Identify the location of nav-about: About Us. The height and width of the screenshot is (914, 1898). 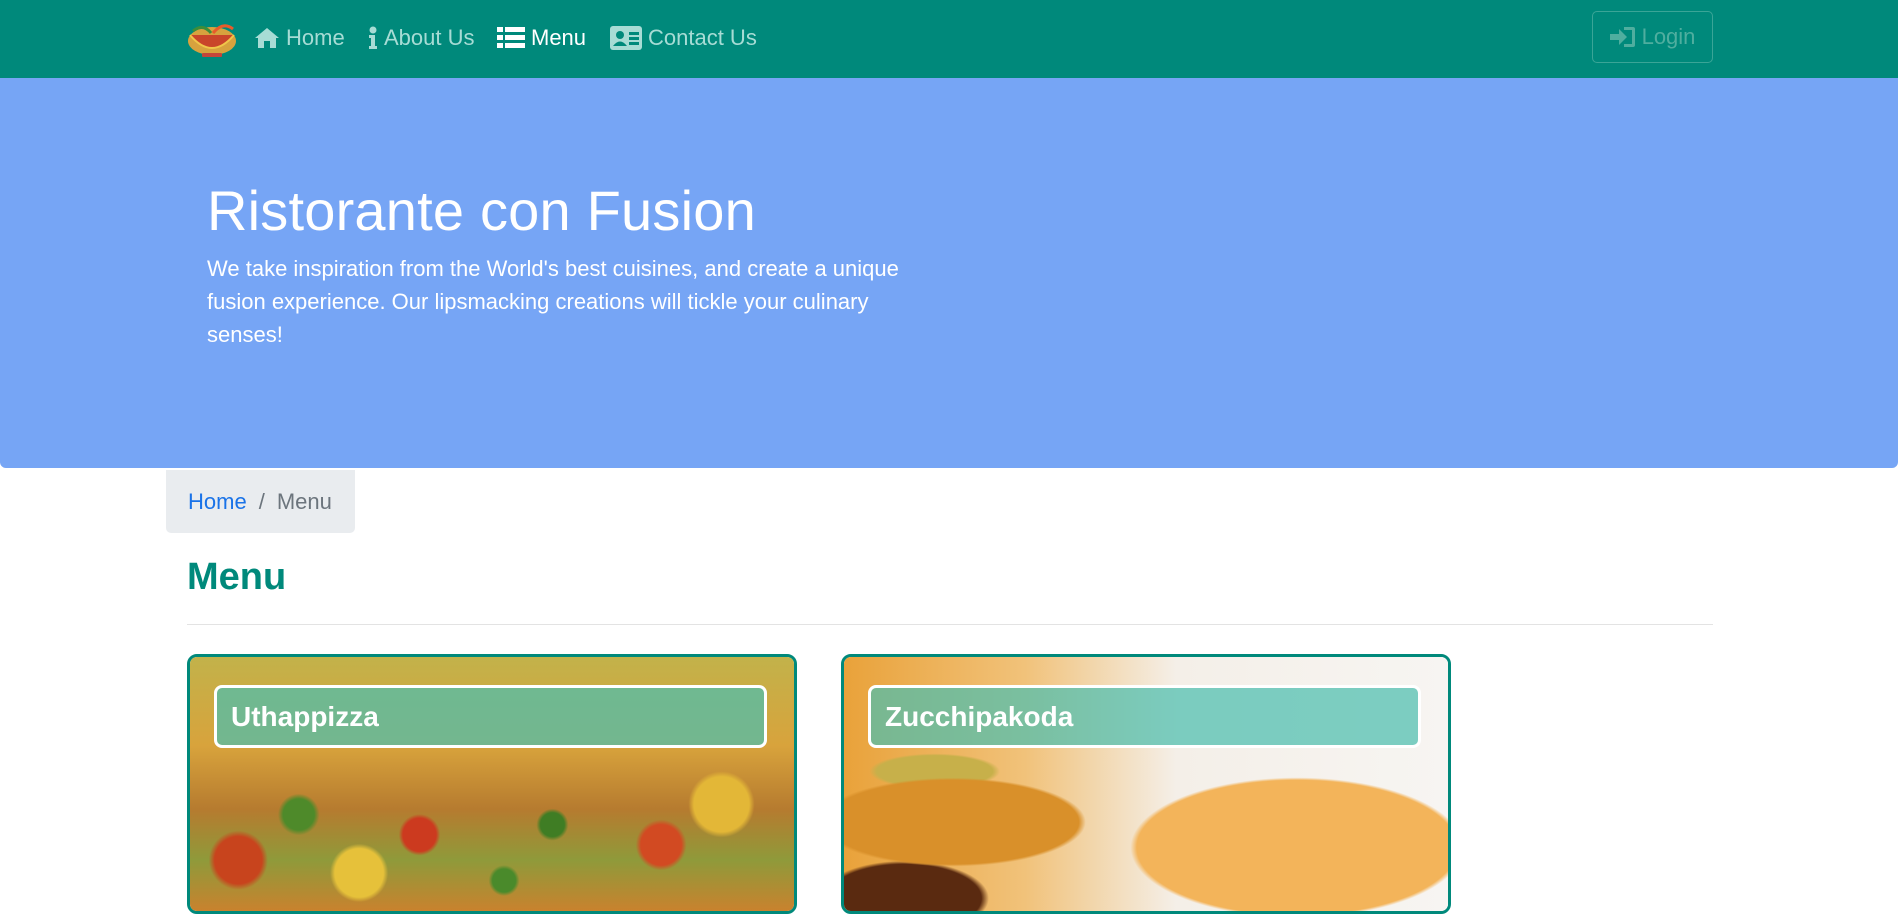
(421, 38).